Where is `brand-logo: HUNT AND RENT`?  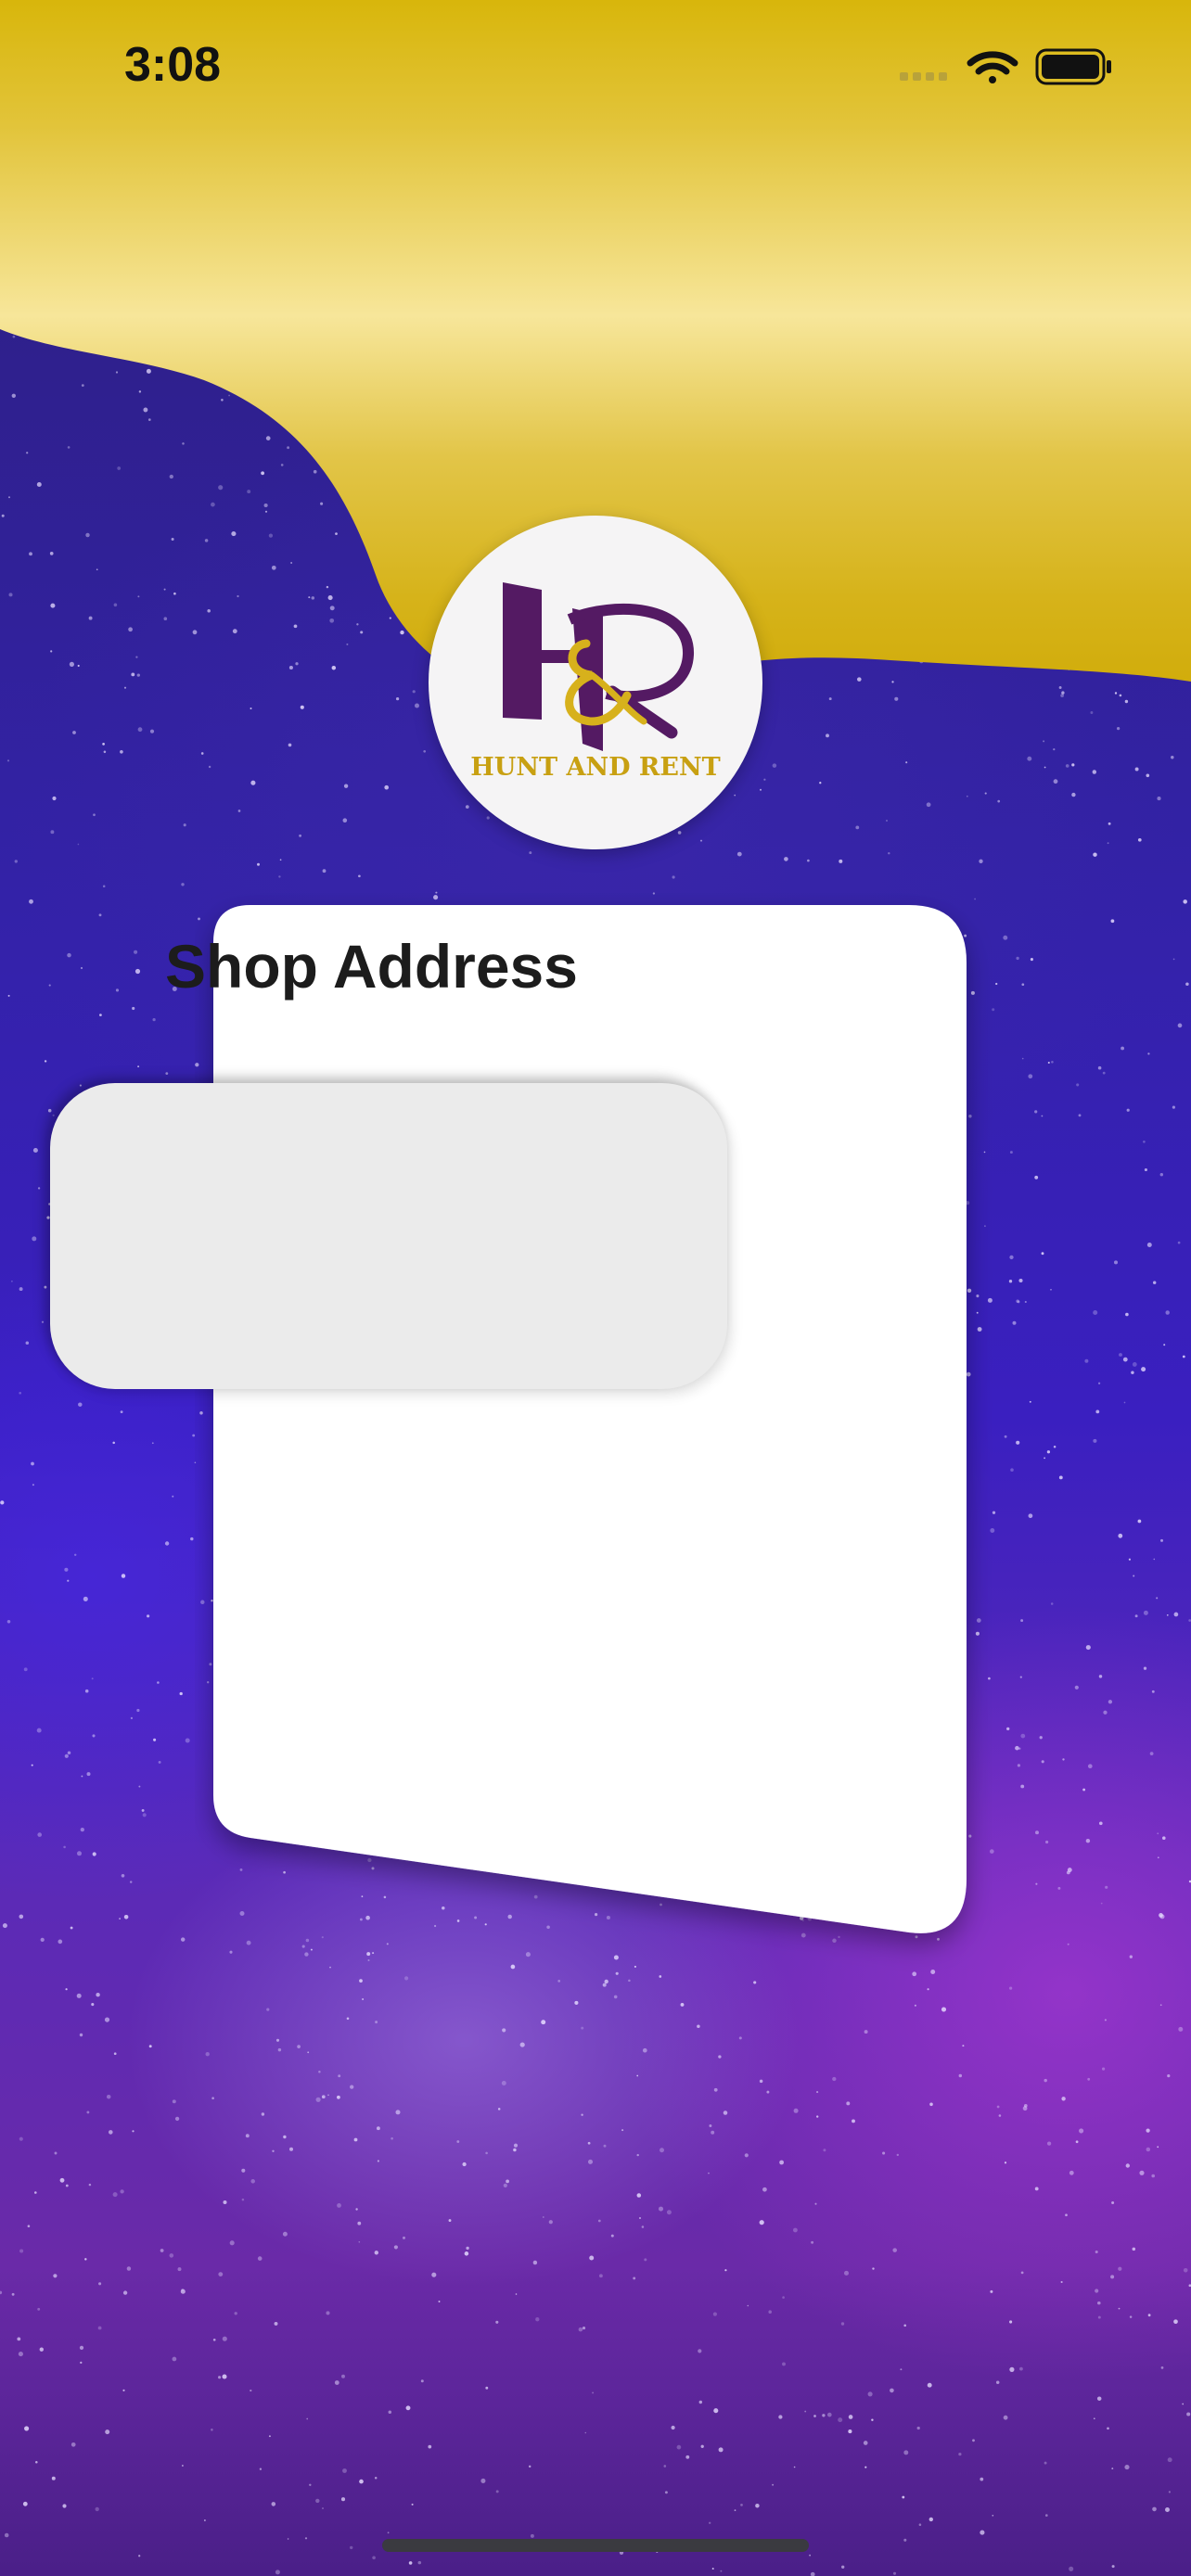 brand-logo: HUNT AND RENT is located at coordinates (595, 682).